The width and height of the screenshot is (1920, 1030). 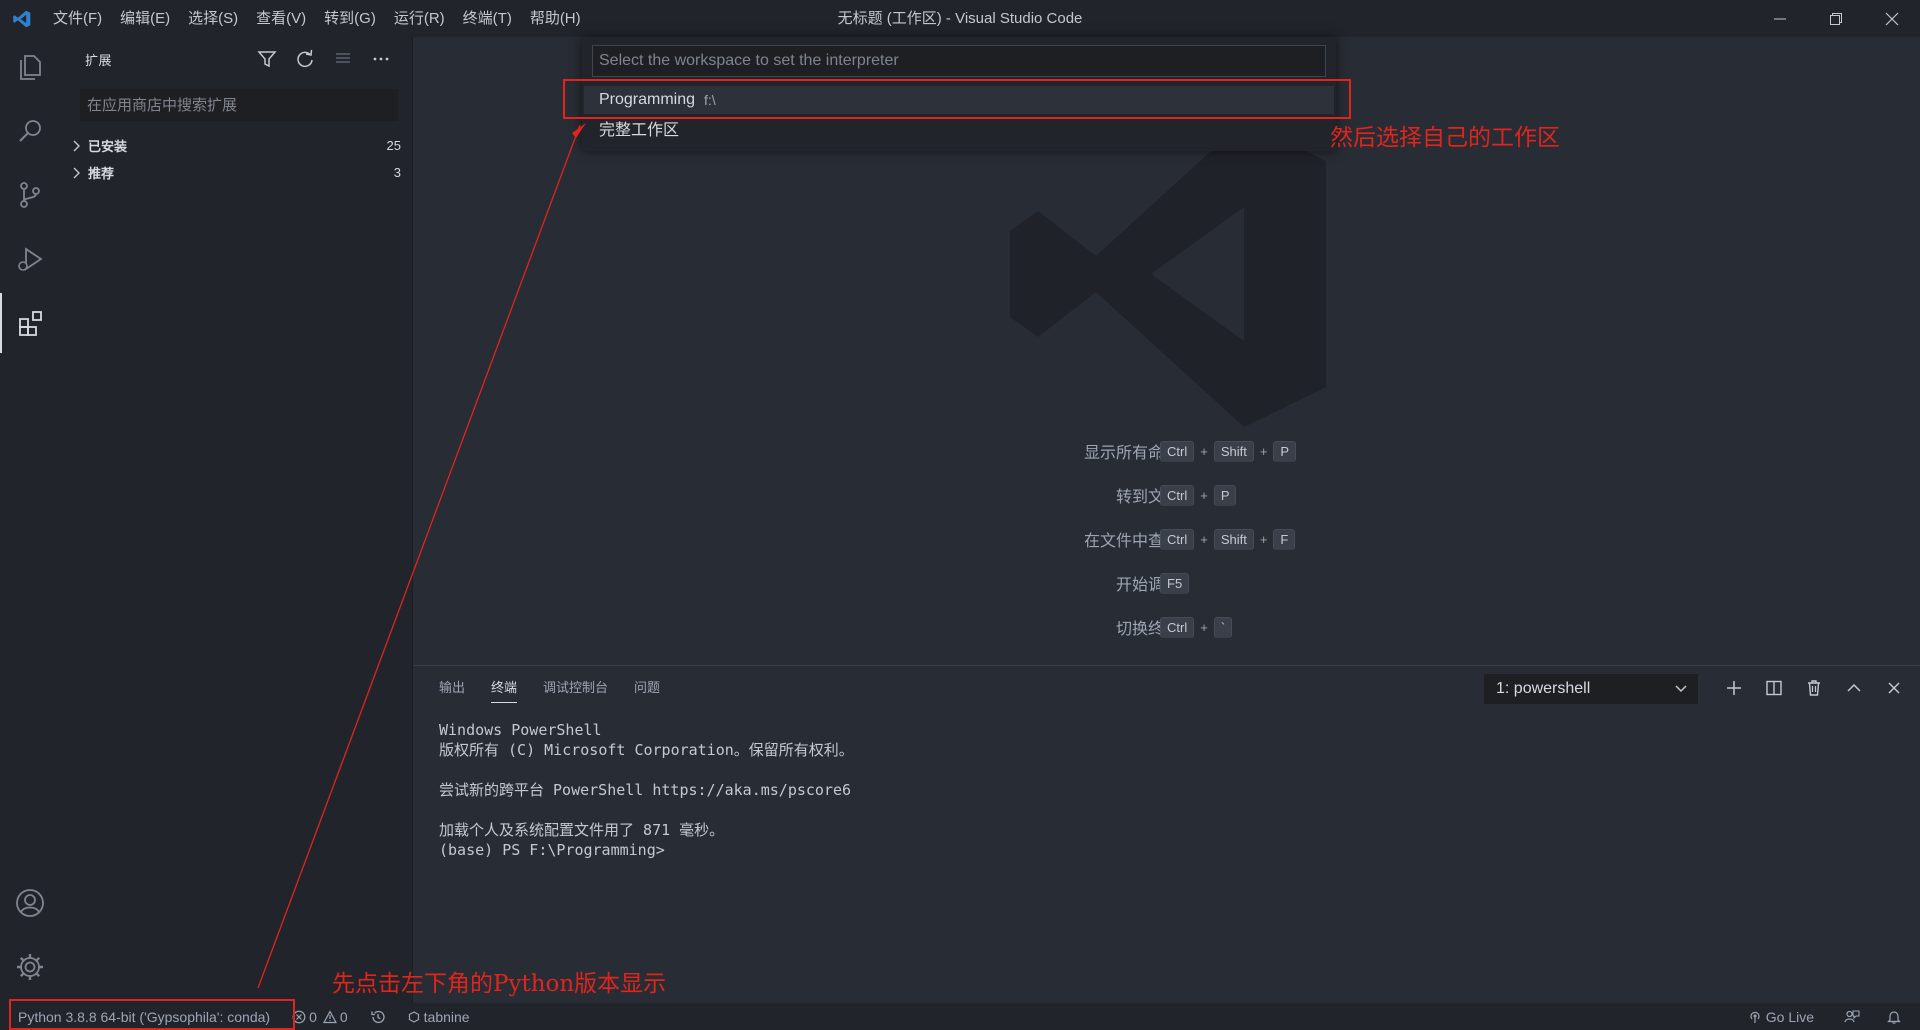 I want to click on menu-run: 运行(R), so click(x=419, y=18).